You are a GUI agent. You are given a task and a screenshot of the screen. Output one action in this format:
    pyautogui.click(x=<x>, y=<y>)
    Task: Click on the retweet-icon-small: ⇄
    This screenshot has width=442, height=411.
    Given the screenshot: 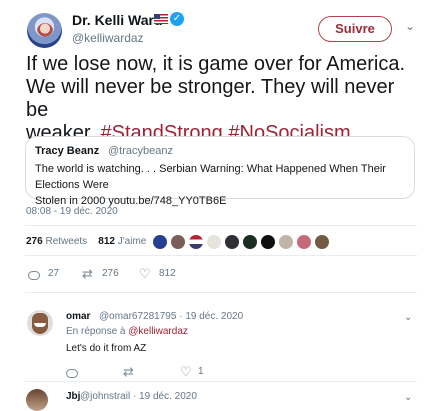 What is the action you would take?
    pyautogui.click(x=128, y=372)
    